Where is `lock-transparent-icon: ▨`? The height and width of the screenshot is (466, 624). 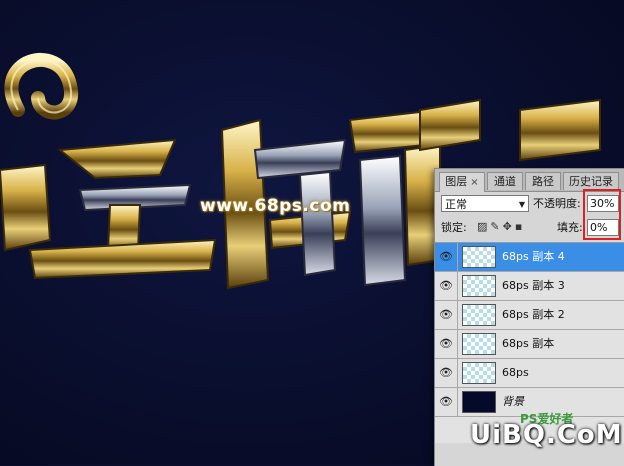 lock-transparent-icon: ▨ is located at coordinates (483, 226).